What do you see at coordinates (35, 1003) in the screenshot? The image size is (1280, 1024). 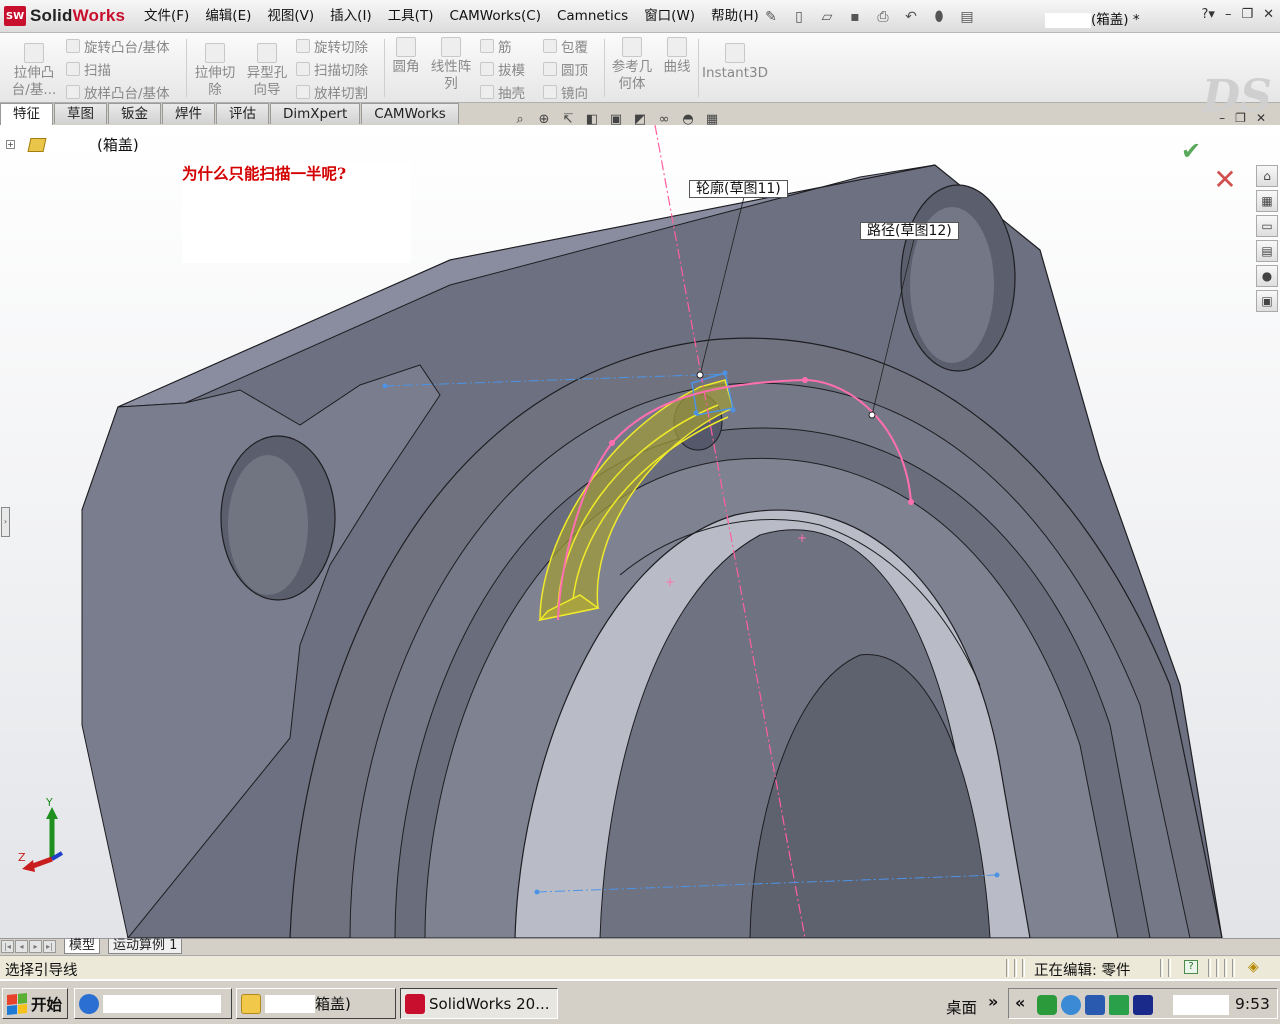 I see `start-button: 开始` at bounding box center [35, 1003].